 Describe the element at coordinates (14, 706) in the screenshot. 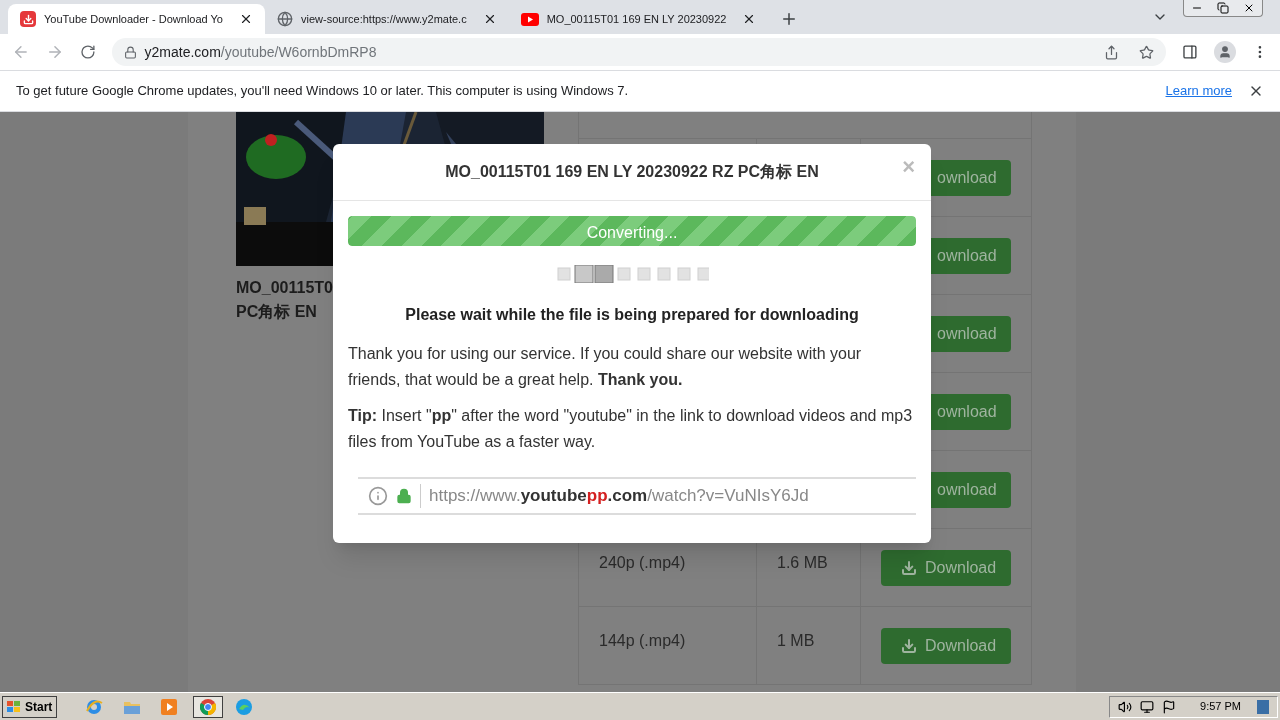

I see `windows-logo-icon` at that location.